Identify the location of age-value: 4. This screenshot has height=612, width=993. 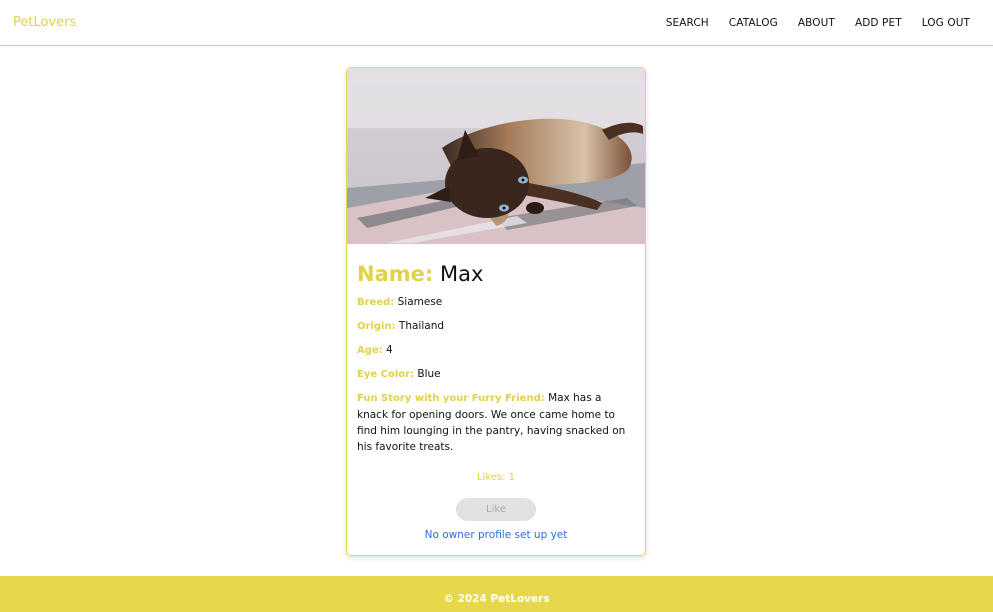
(389, 350).